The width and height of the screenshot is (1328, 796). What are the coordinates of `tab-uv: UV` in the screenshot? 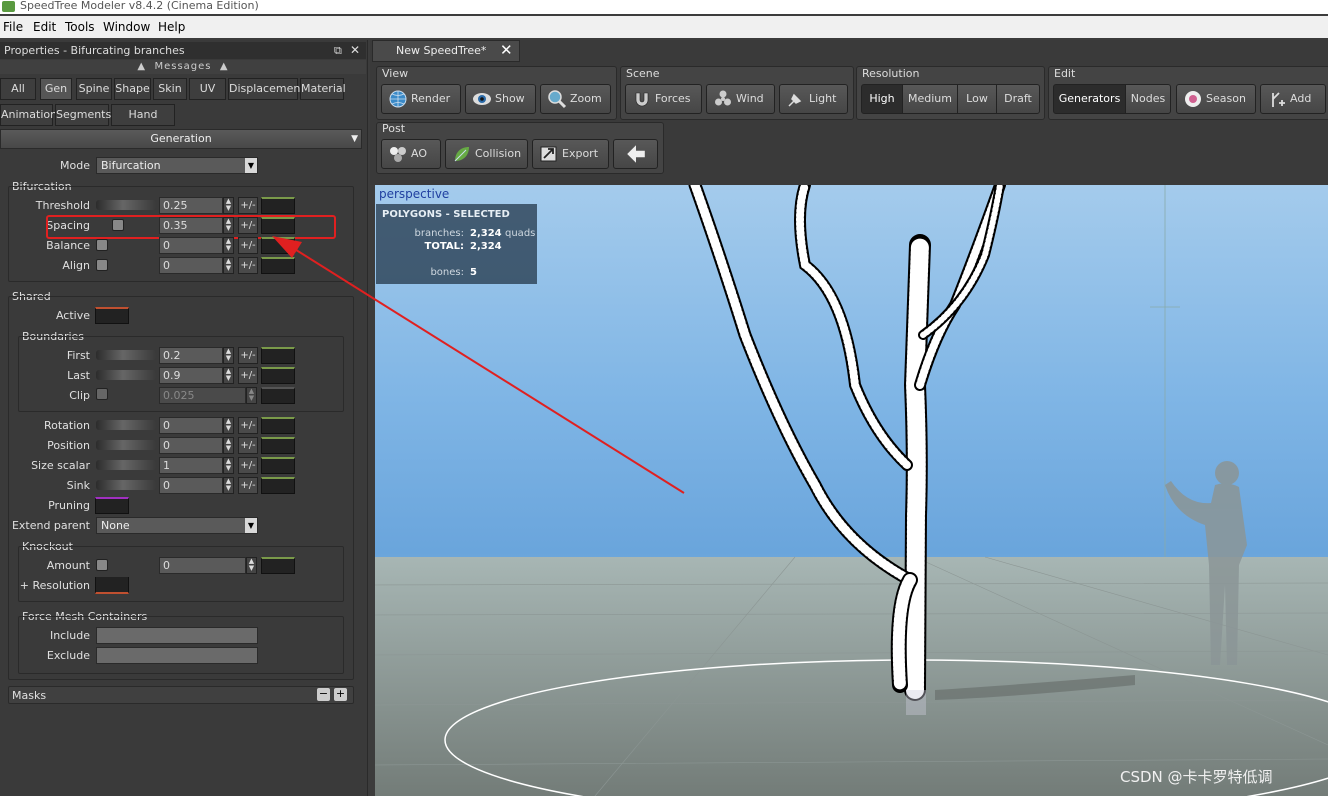 It's located at (207, 89).